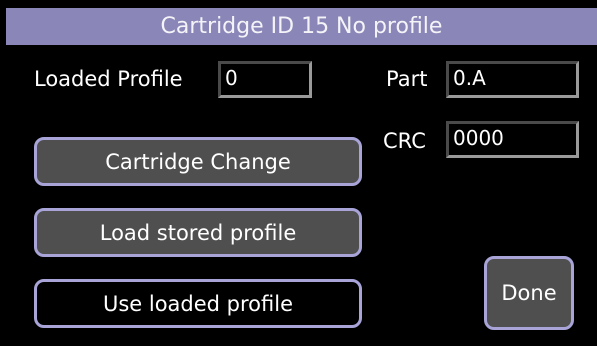  I want to click on loaded-profile-label: Loaded Profile, so click(108, 79).